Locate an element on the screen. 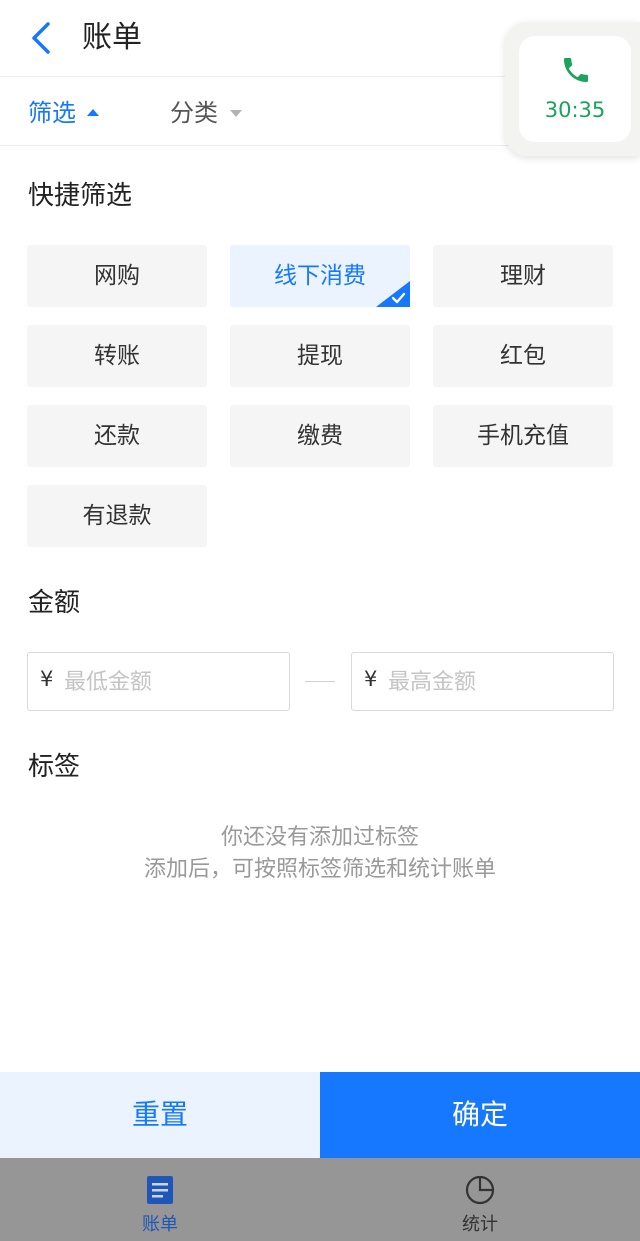 This screenshot has height=1241, width=640. page-title: 账单 is located at coordinates (112, 37).